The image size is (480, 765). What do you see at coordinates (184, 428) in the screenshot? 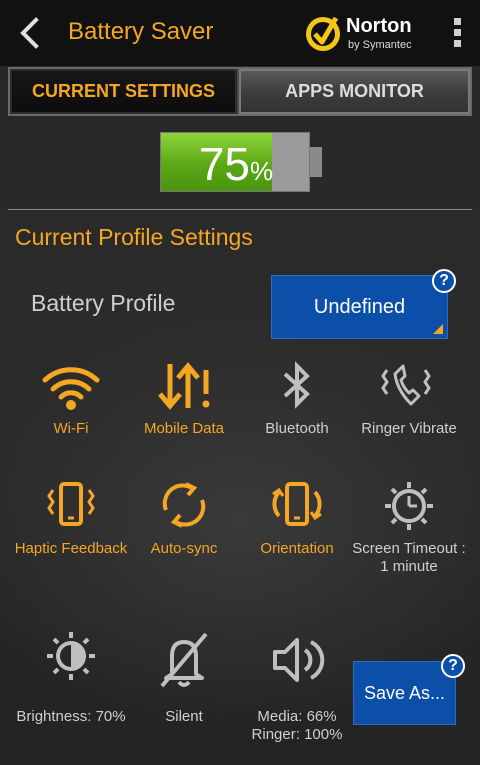
I see `mobile-data-label: Mobile Data` at bounding box center [184, 428].